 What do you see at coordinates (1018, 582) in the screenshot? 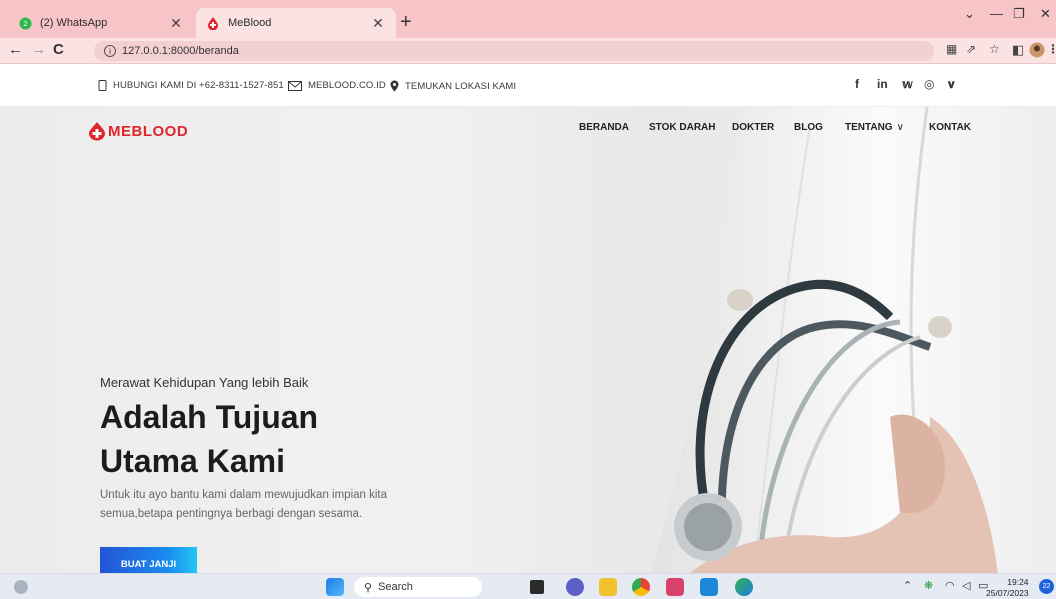
I see `clock-time: 19:24` at bounding box center [1018, 582].